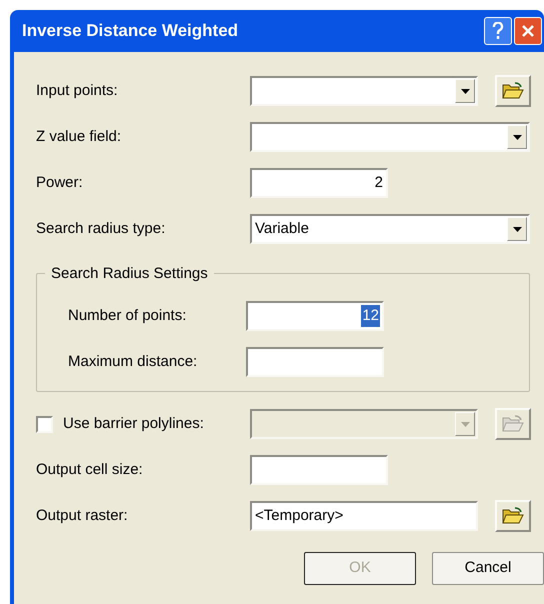 This screenshot has height=604, width=544. What do you see at coordinates (390, 229) in the screenshot?
I see `dropdown: Variable` at bounding box center [390, 229].